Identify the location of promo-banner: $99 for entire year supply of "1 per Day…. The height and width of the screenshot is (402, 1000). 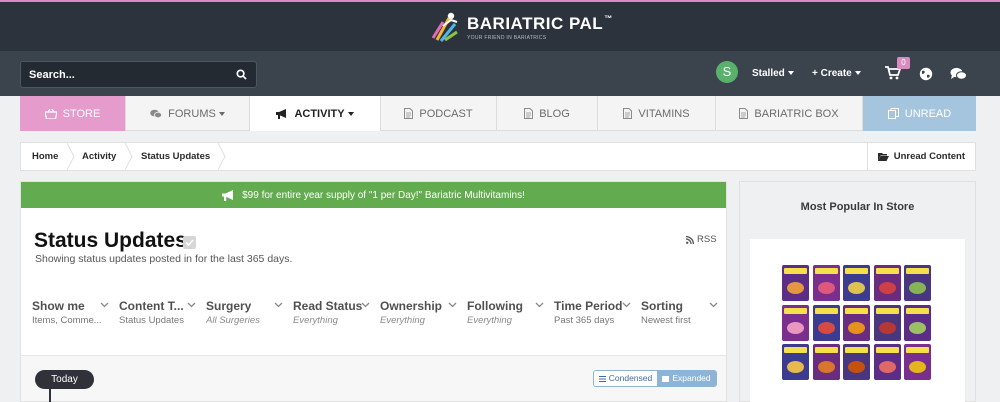
(373, 195).